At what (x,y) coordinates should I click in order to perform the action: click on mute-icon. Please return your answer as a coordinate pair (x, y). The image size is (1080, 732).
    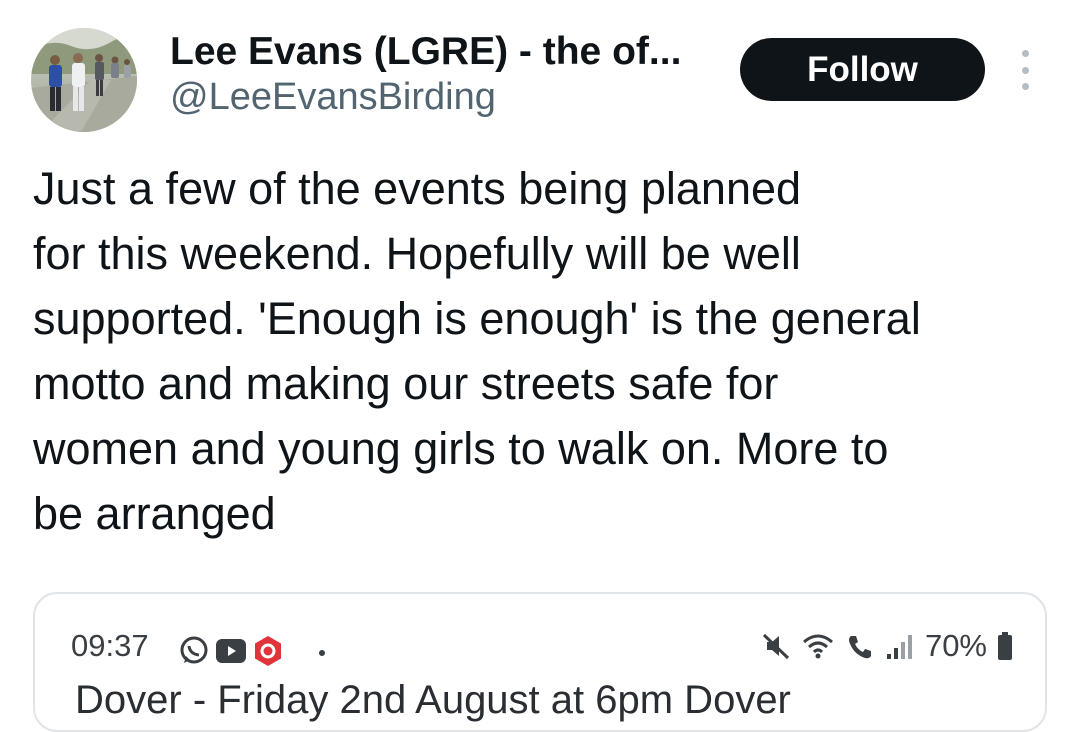
    Looking at the image, I should click on (775, 646).